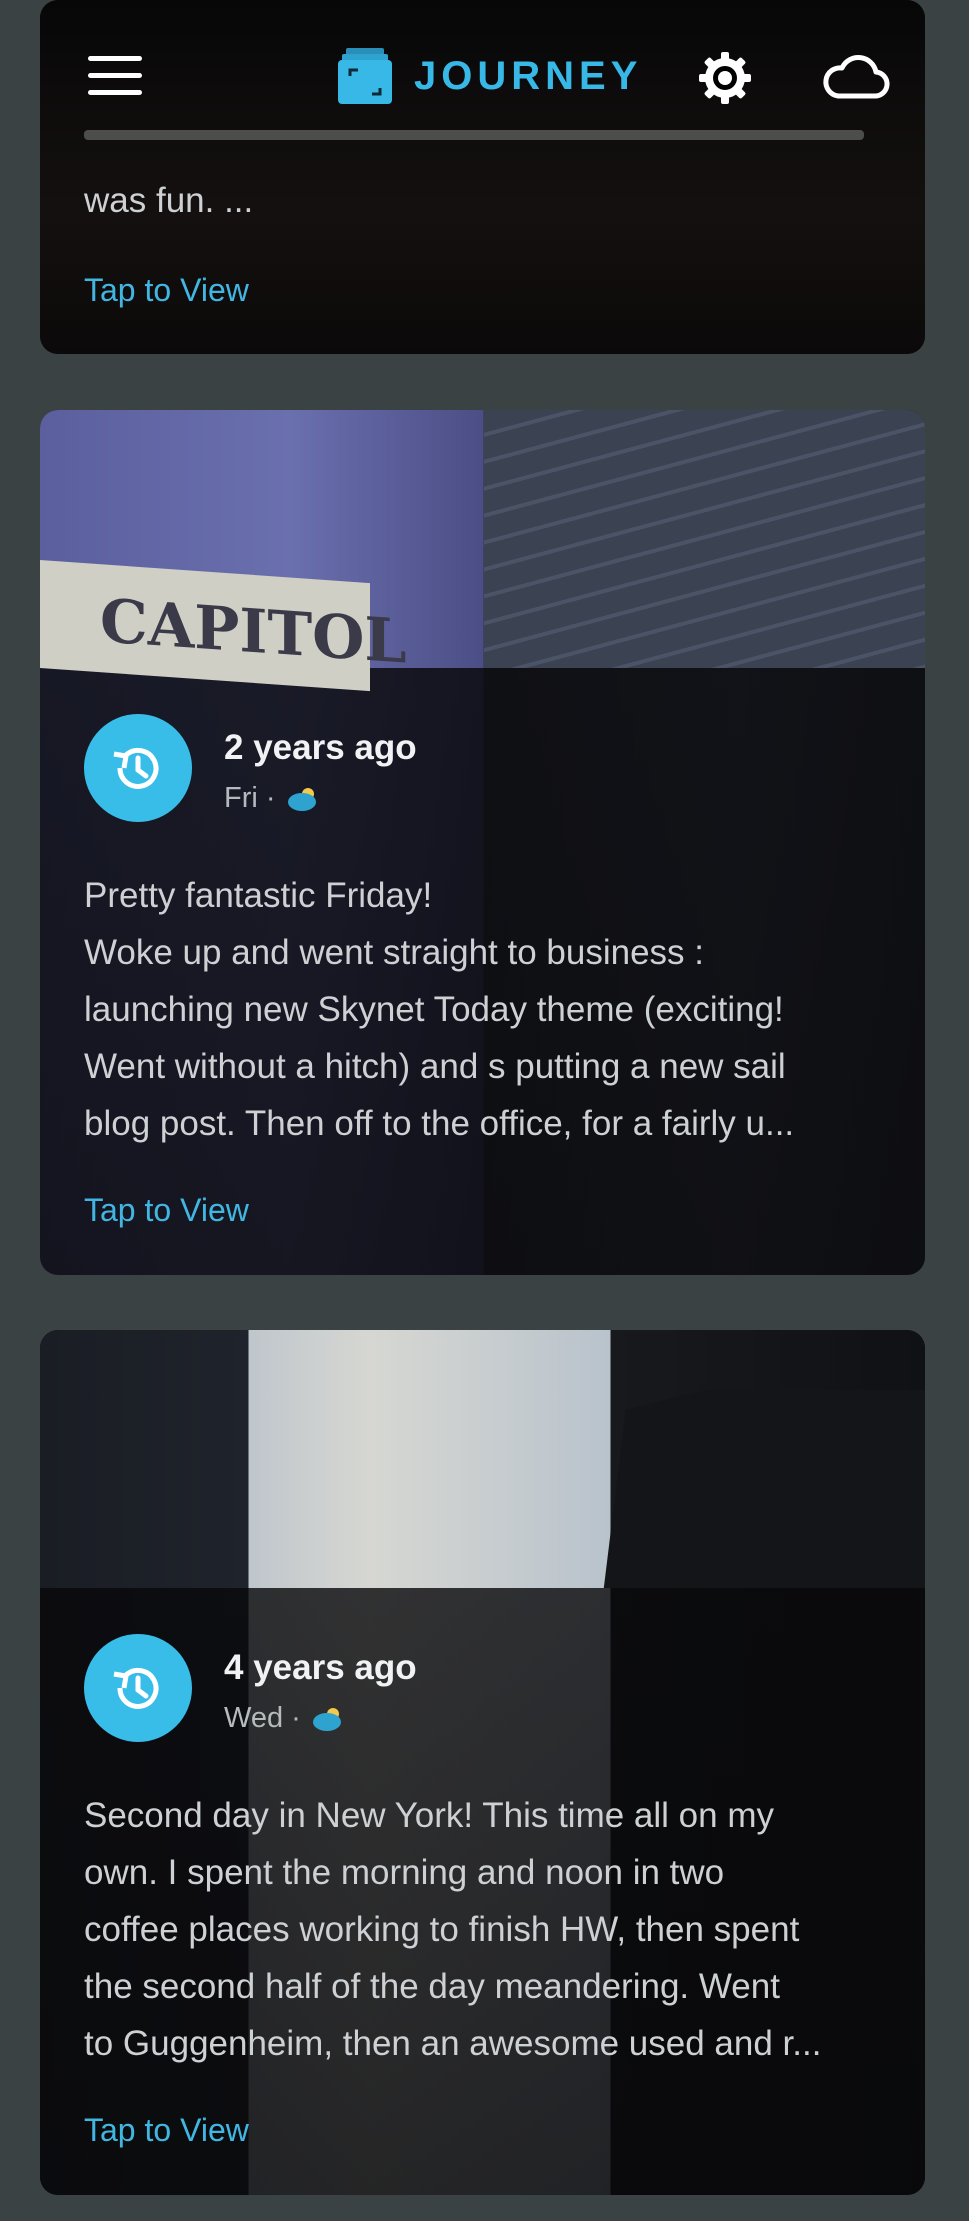  What do you see at coordinates (320, 747) in the screenshot?
I see `entry-time-ago: 2 years ago` at bounding box center [320, 747].